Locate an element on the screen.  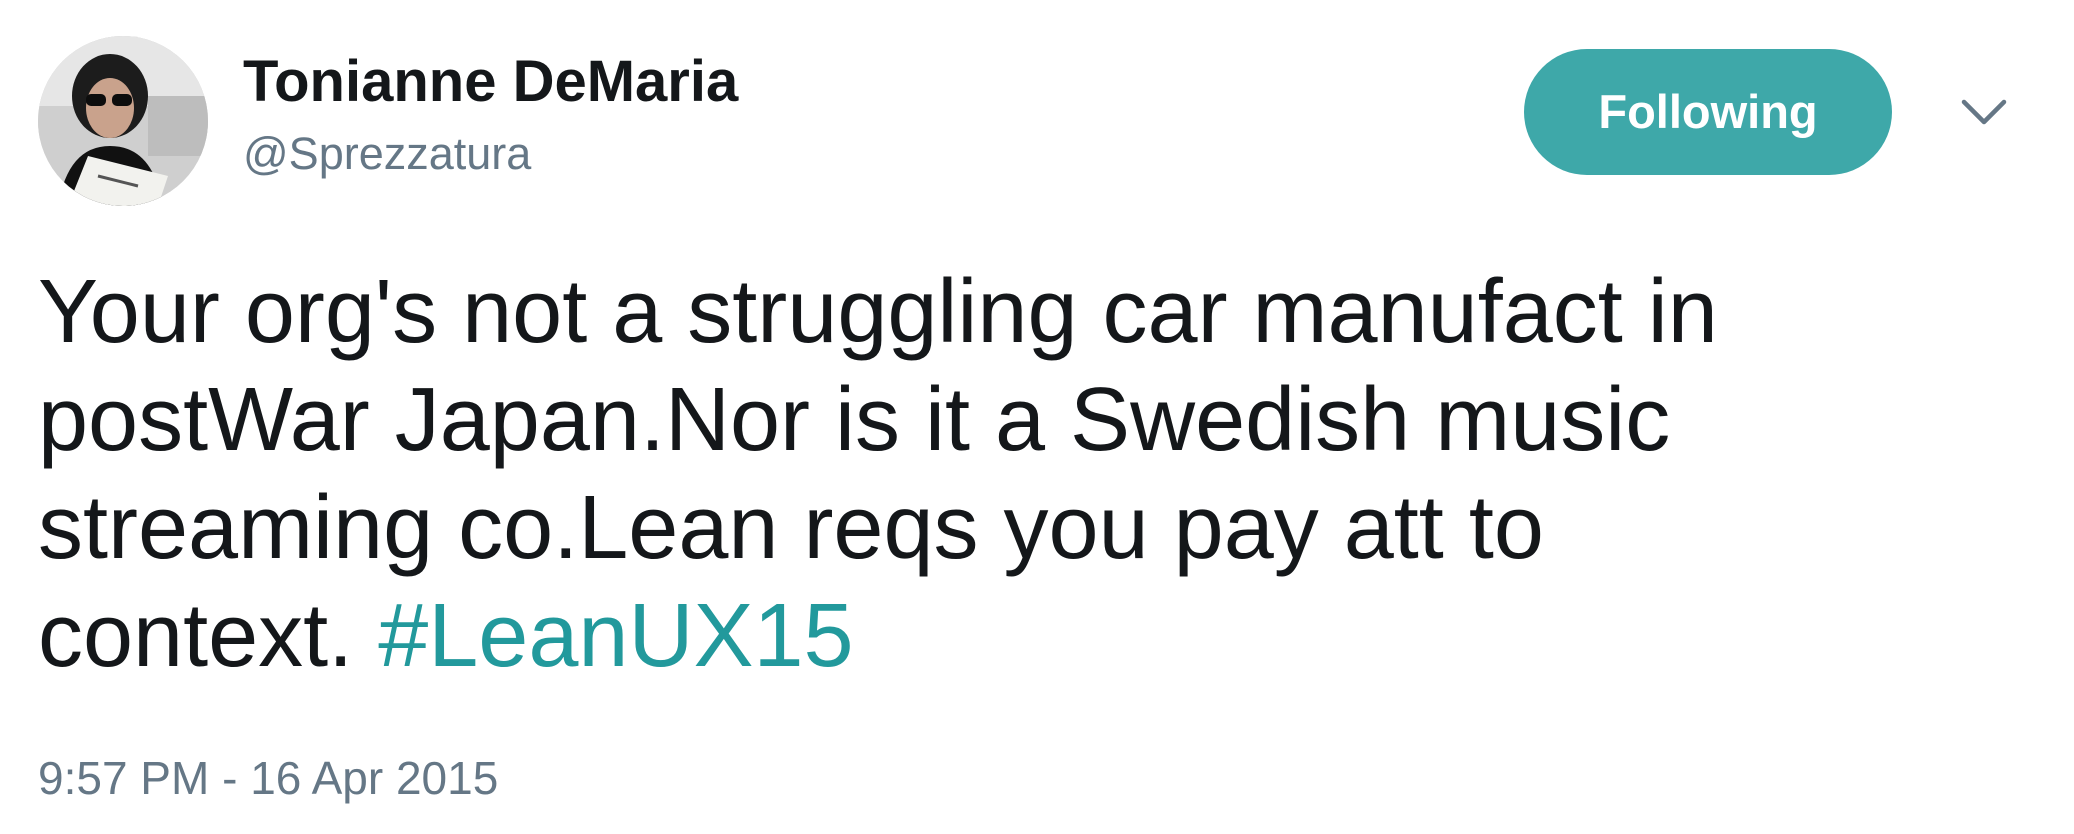
avatar is located at coordinates (123, 121).